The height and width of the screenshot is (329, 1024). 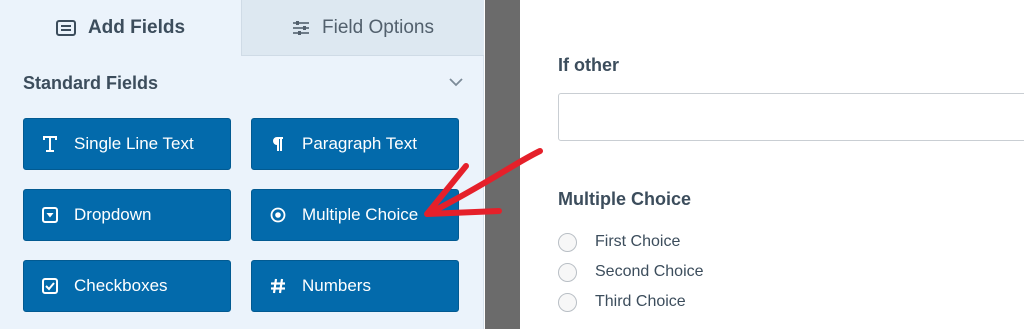 What do you see at coordinates (243, 83) in the screenshot?
I see `standard-fields-header: Standard Fields` at bounding box center [243, 83].